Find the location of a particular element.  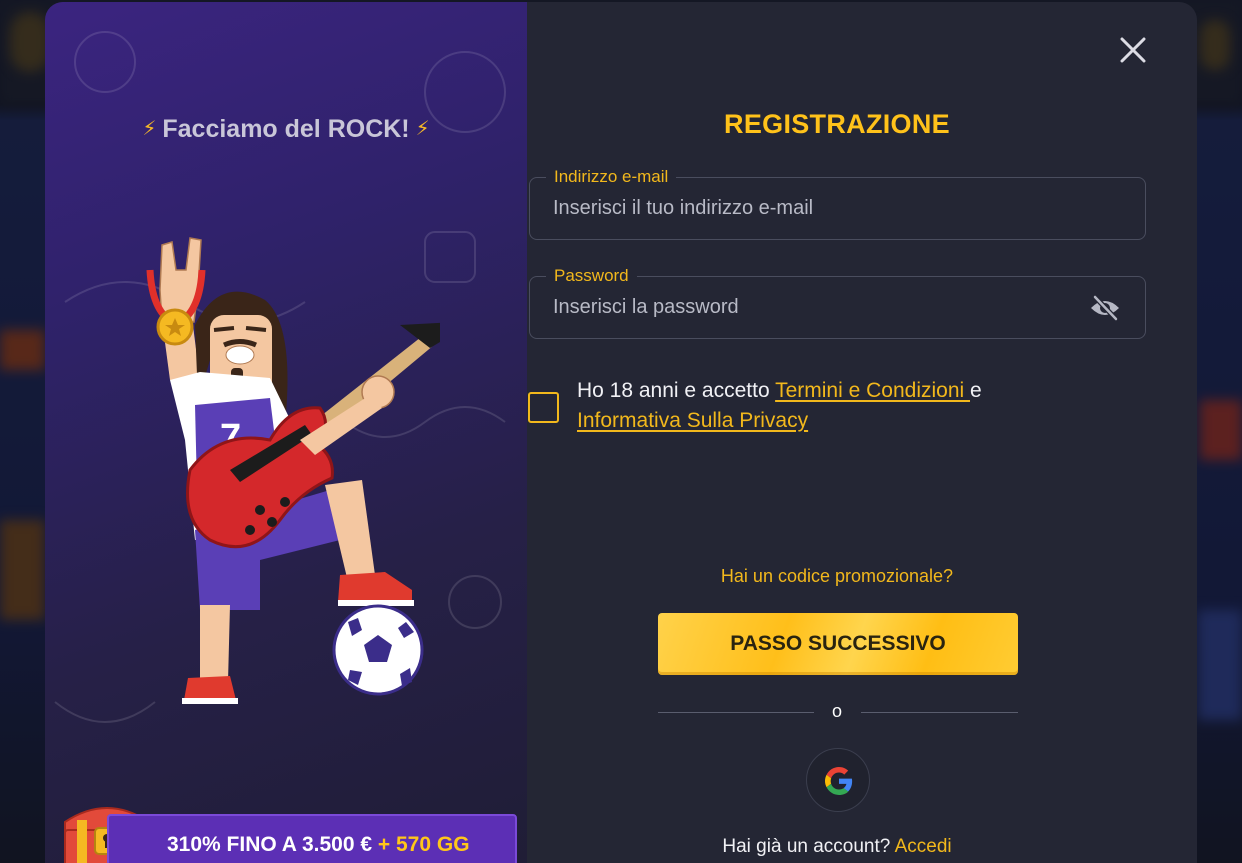

consent-prefix: Ho 18 anni e accetto is located at coordinates (676, 390).